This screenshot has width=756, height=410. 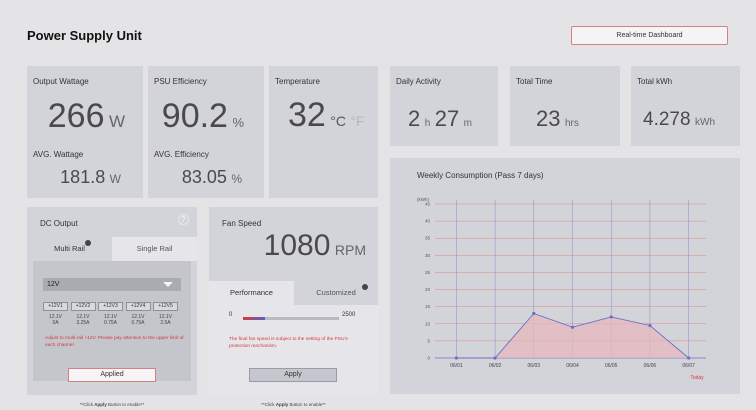 What do you see at coordinates (212, 177) in the screenshot?
I see `avg-efficiency-value: 83.05 %` at bounding box center [212, 177].